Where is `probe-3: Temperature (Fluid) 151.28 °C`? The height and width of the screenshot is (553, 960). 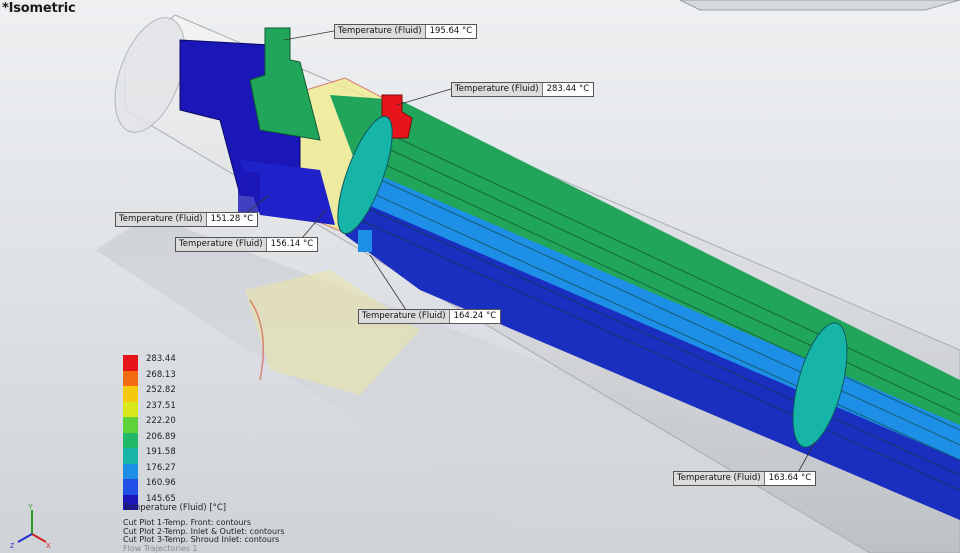 probe-3: Temperature (Fluid) 151.28 °C is located at coordinates (187, 219).